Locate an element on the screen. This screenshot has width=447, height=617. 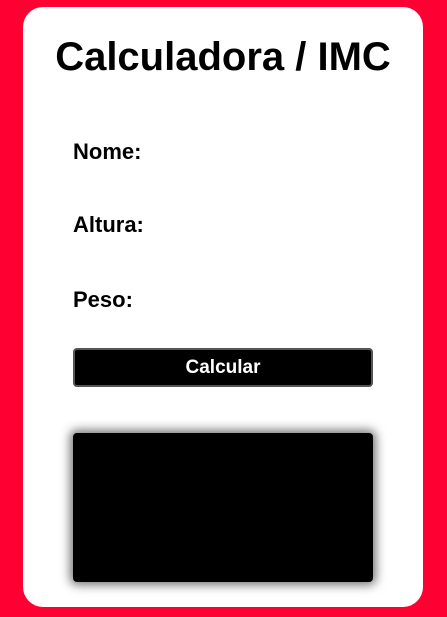
calculate-button: Calcular is located at coordinates (223, 367).